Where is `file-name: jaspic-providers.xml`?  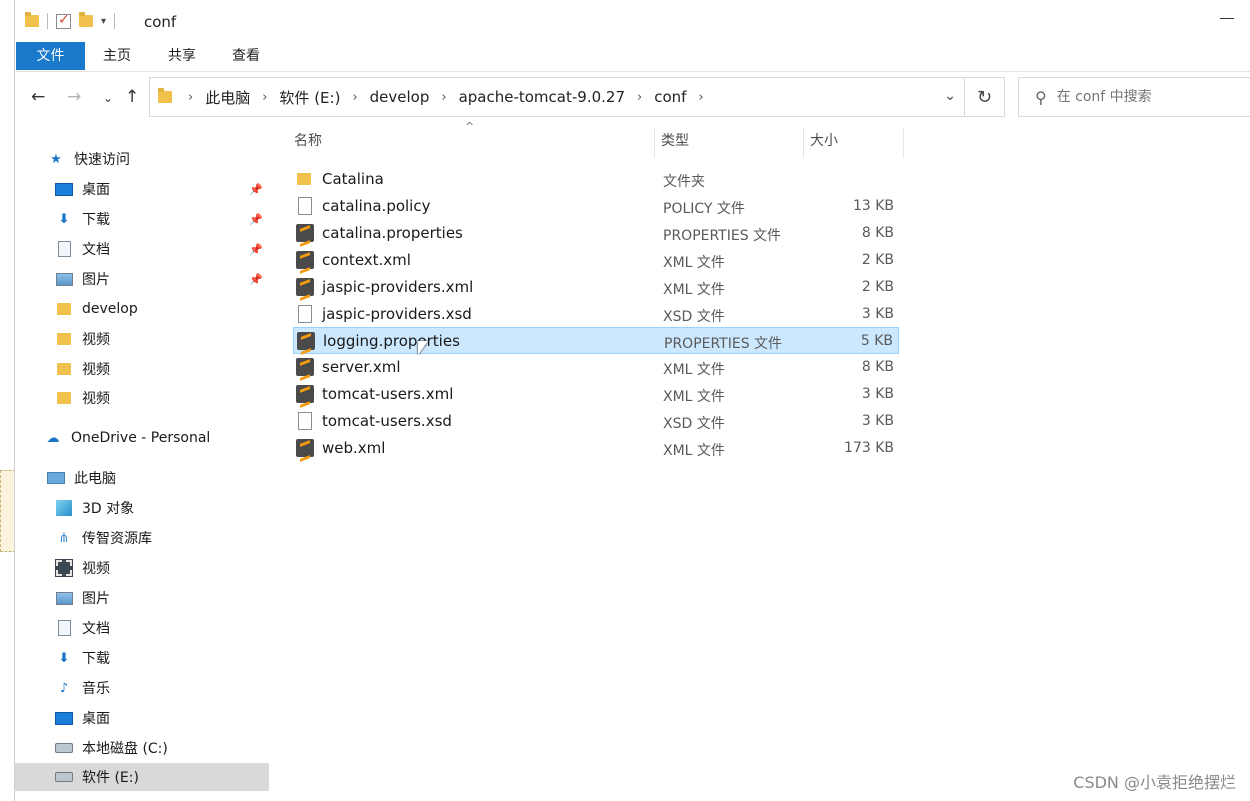
file-name: jaspic-providers.xml is located at coordinates (398, 286).